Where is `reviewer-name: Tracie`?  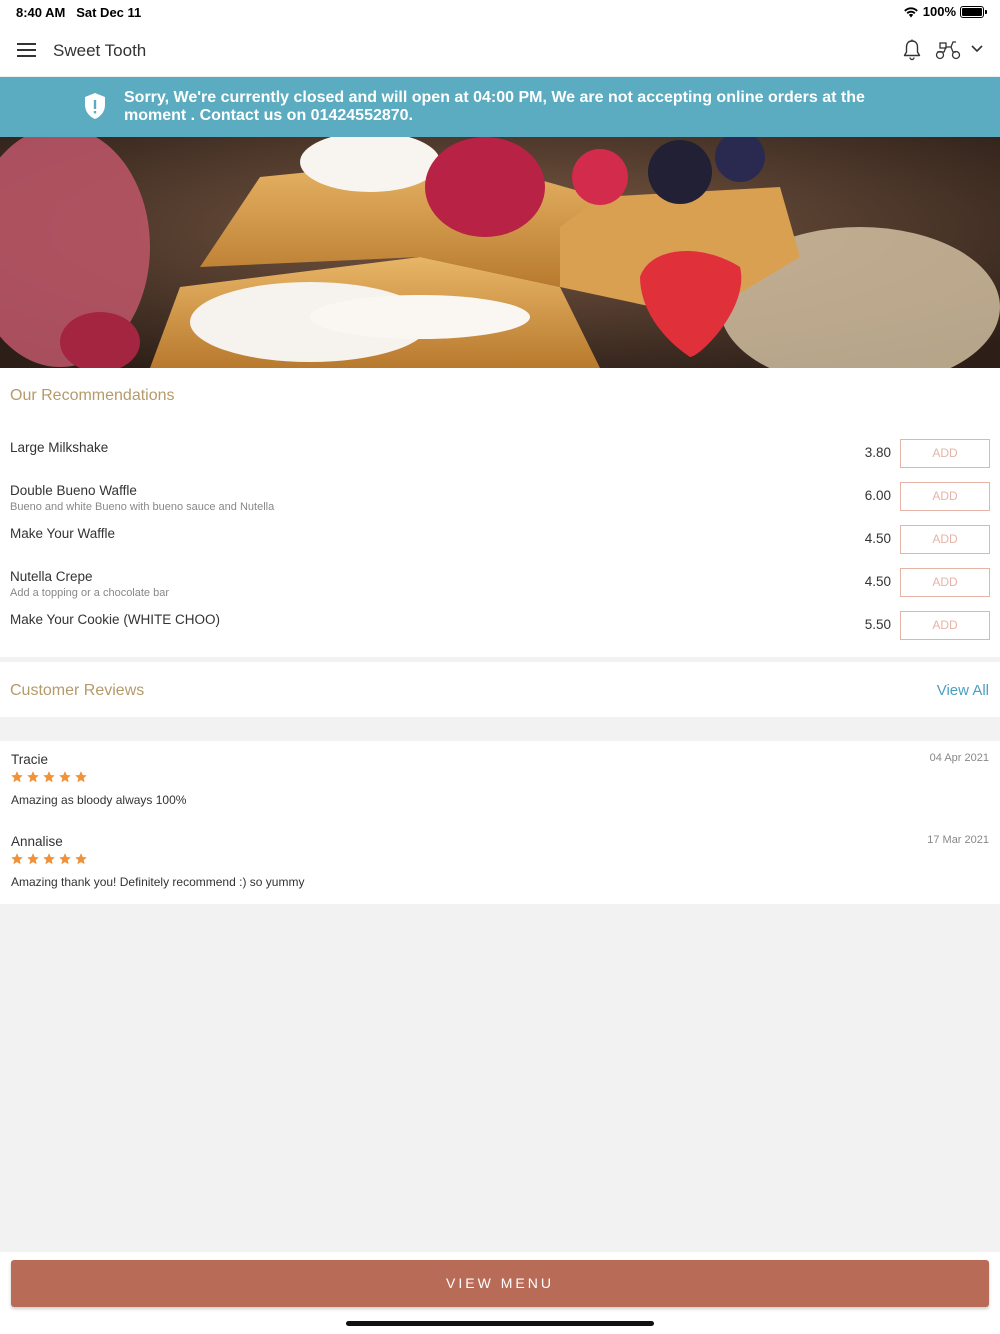 reviewer-name: Tracie is located at coordinates (30, 759).